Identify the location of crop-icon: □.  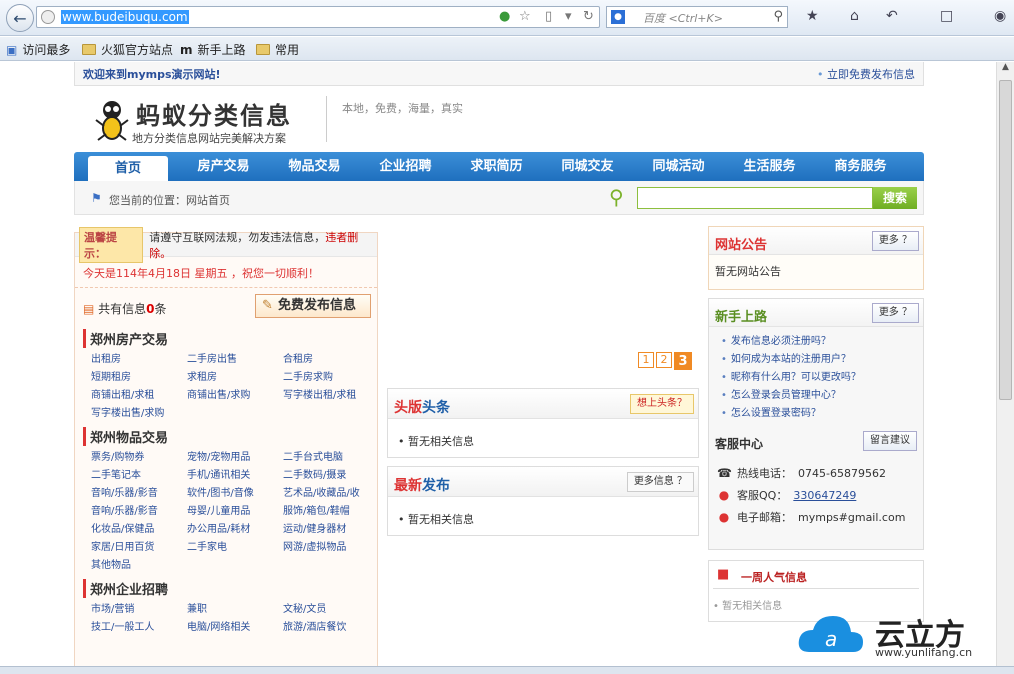
(946, 16).